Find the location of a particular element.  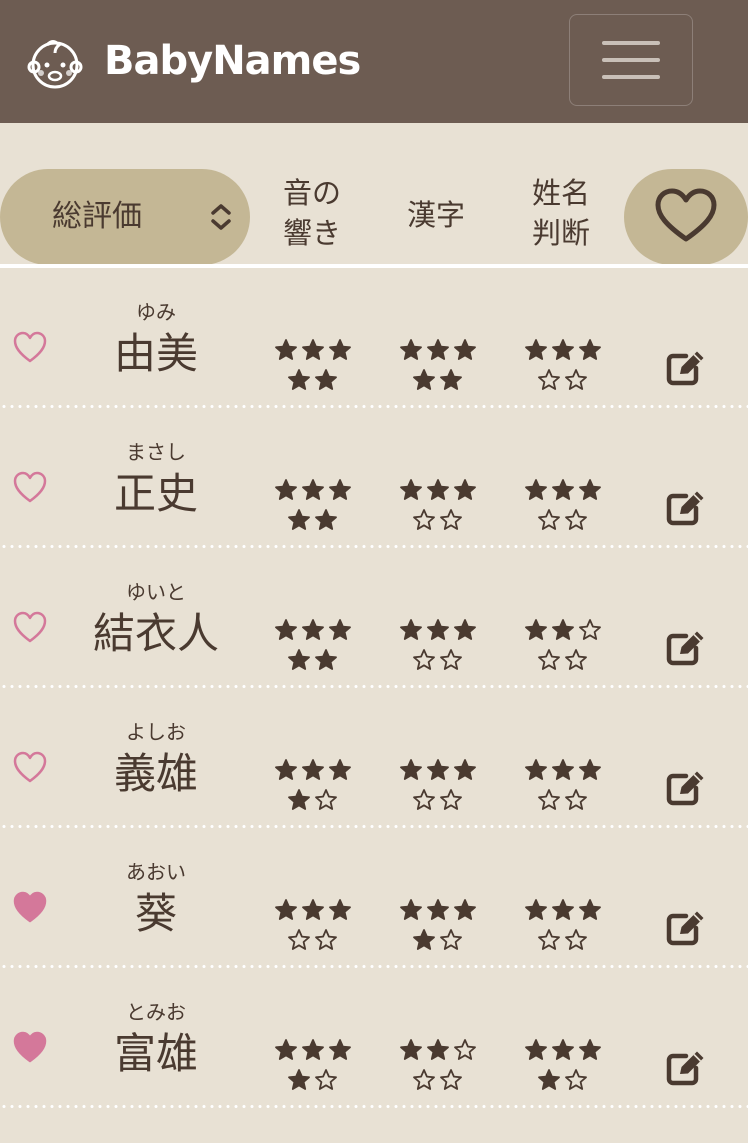

name-row: とみお 富雄 is located at coordinates (374, 1038).